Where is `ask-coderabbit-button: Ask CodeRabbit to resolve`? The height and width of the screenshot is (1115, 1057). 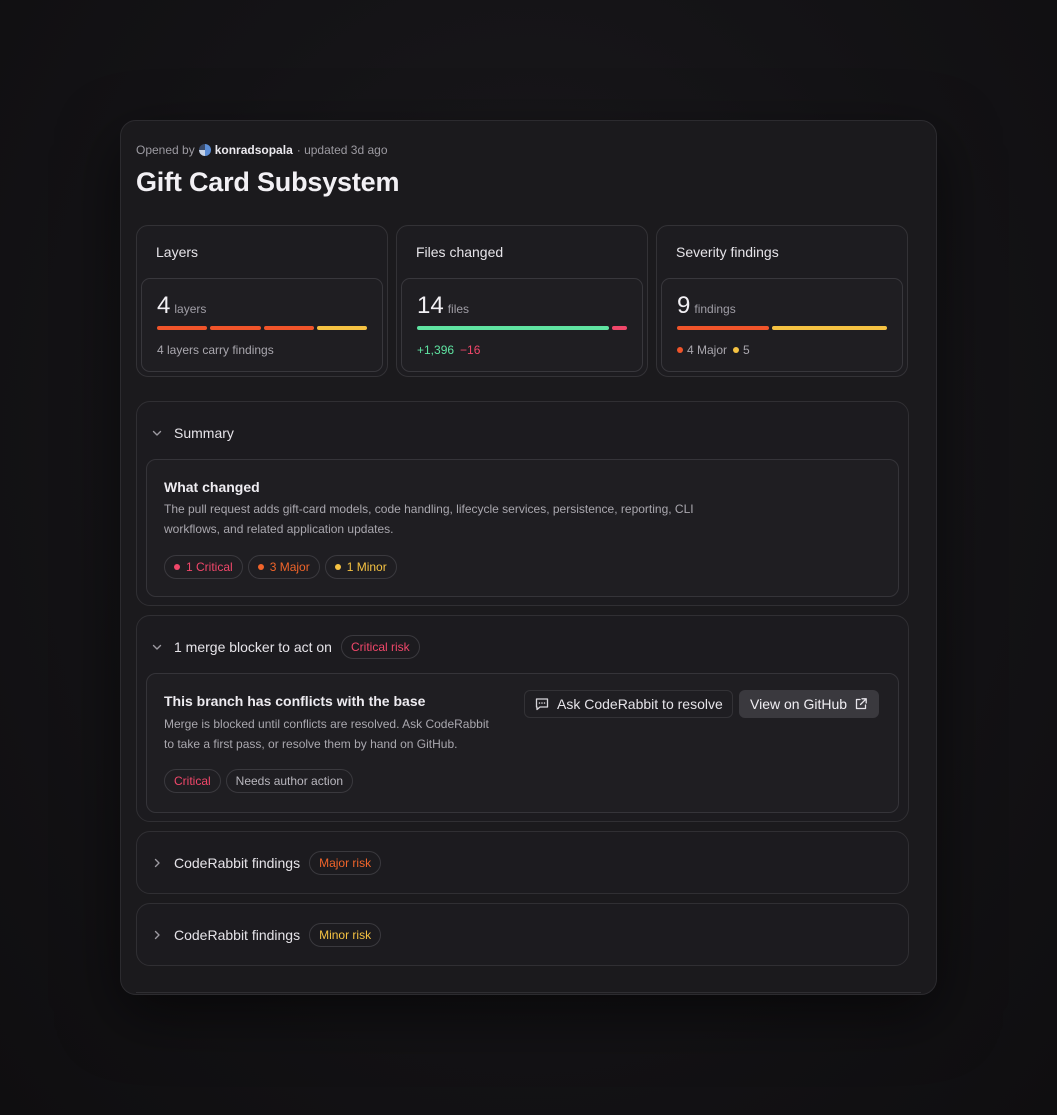 ask-coderabbit-button: Ask CodeRabbit to resolve is located at coordinates (628, 704).